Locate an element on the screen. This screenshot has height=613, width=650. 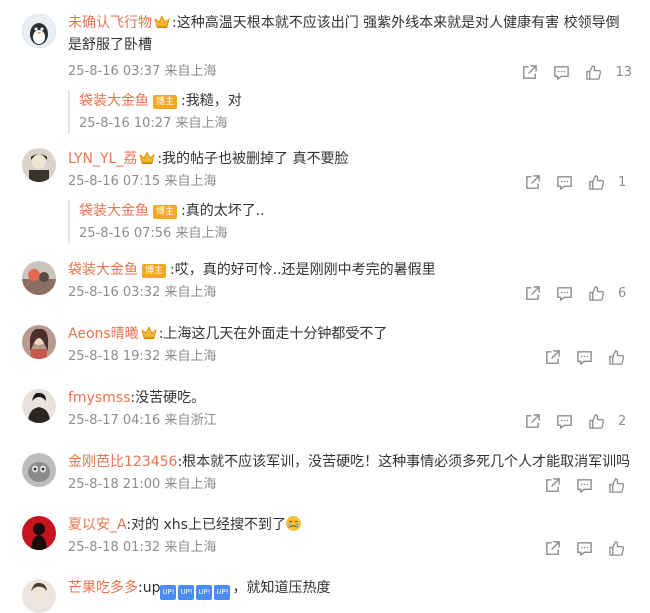
like-count: 2 is located at coordinates (622, 421).